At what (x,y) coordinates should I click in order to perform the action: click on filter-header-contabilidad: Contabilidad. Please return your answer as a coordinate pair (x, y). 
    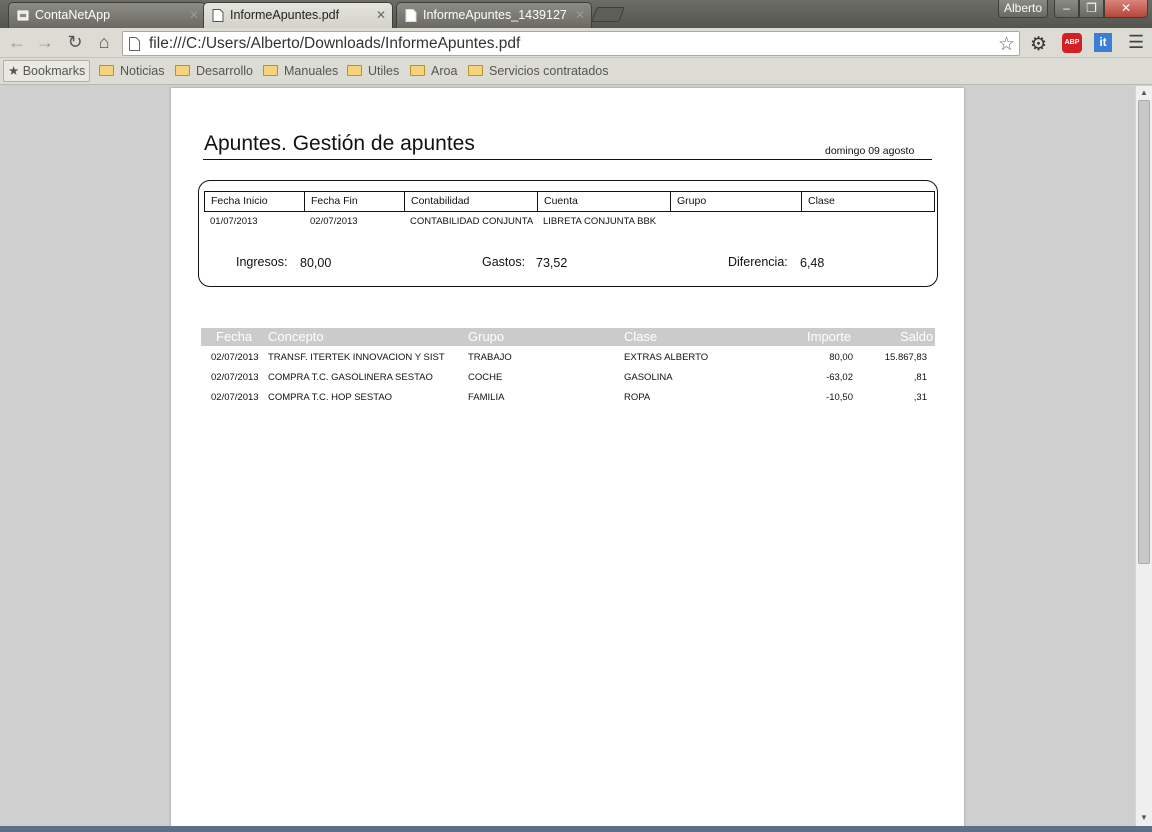
    Looking at the image, I should click on (471, 201).